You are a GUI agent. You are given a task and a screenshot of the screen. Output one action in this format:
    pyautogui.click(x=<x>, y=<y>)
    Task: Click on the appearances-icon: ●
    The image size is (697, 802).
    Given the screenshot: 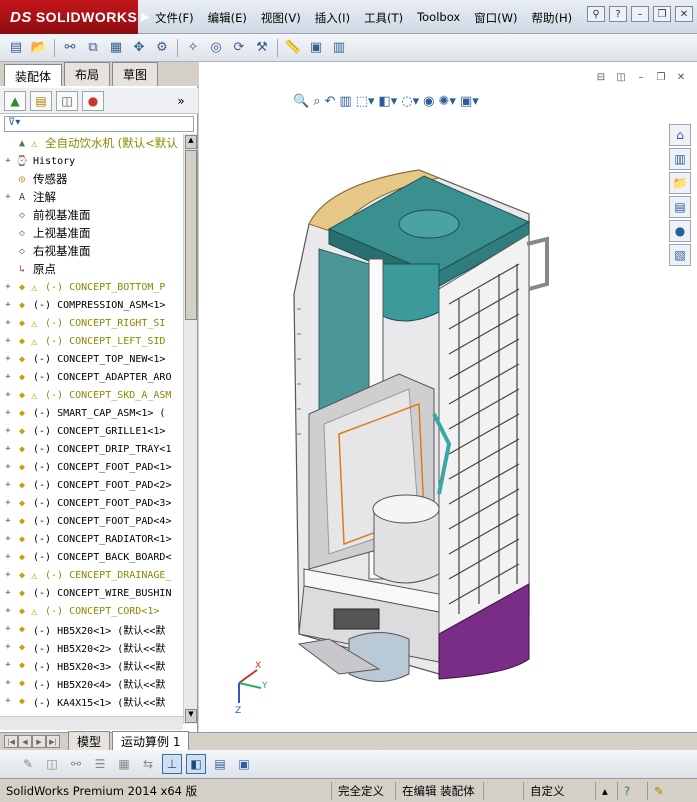 What is the action you would take?
    pyautogui.click(x=680, y=231)
    